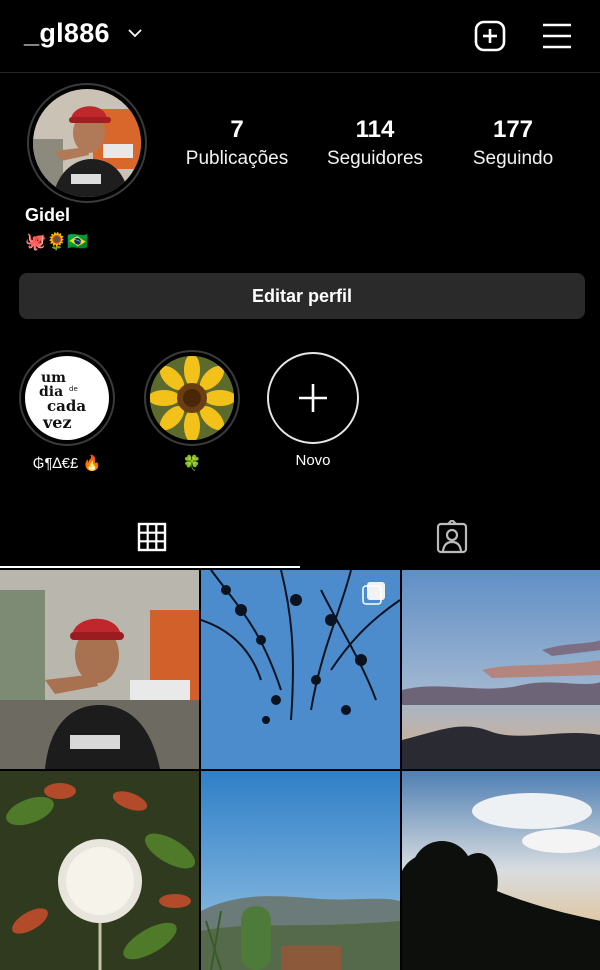 Image resolution: width=600 pixels, height=970 pixels. I want to click on following-count: 177, so click(513, 129).